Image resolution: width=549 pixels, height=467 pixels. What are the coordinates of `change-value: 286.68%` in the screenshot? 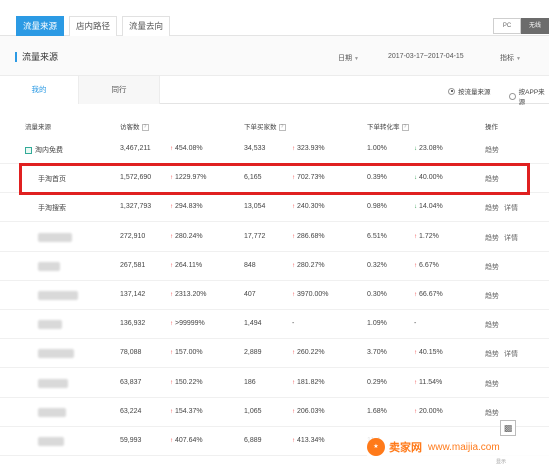 It's located at (311, 236).